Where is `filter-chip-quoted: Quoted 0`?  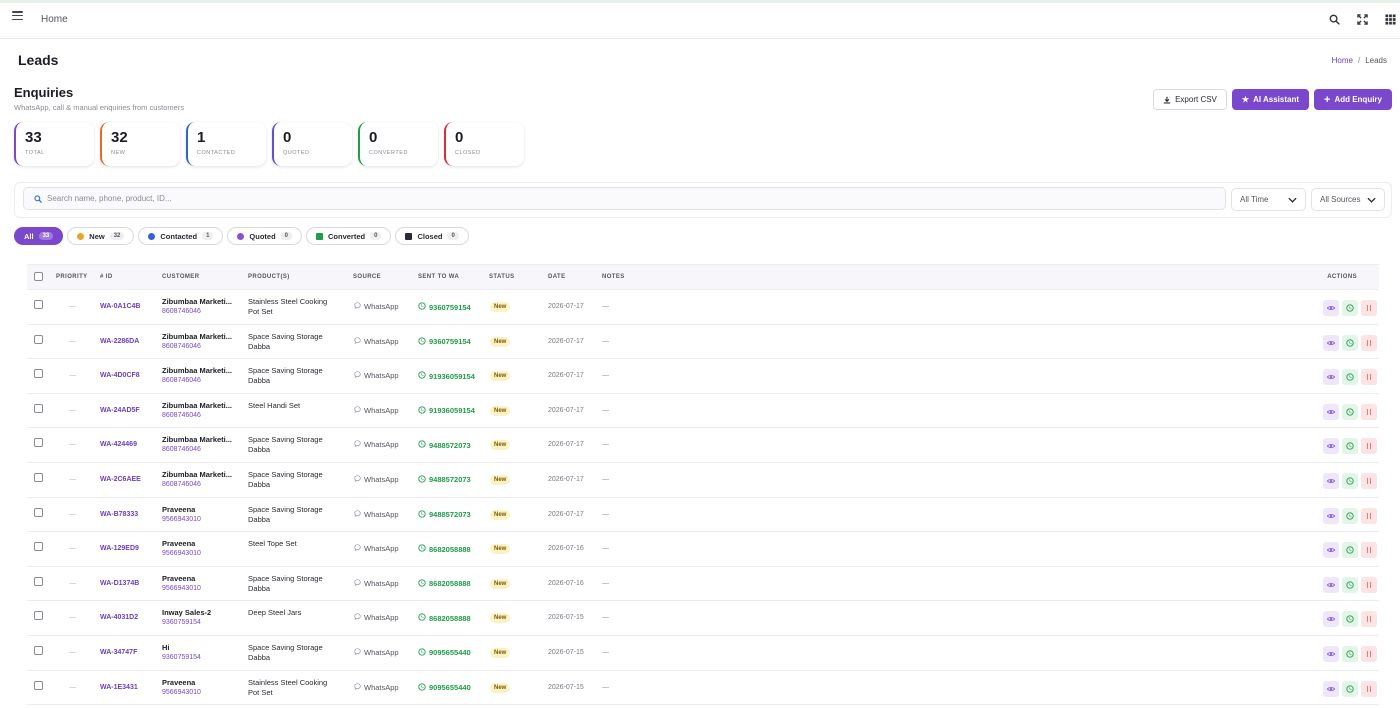 filter-chip-quoted: Quoted 0 is located at coordinates (264, 236).